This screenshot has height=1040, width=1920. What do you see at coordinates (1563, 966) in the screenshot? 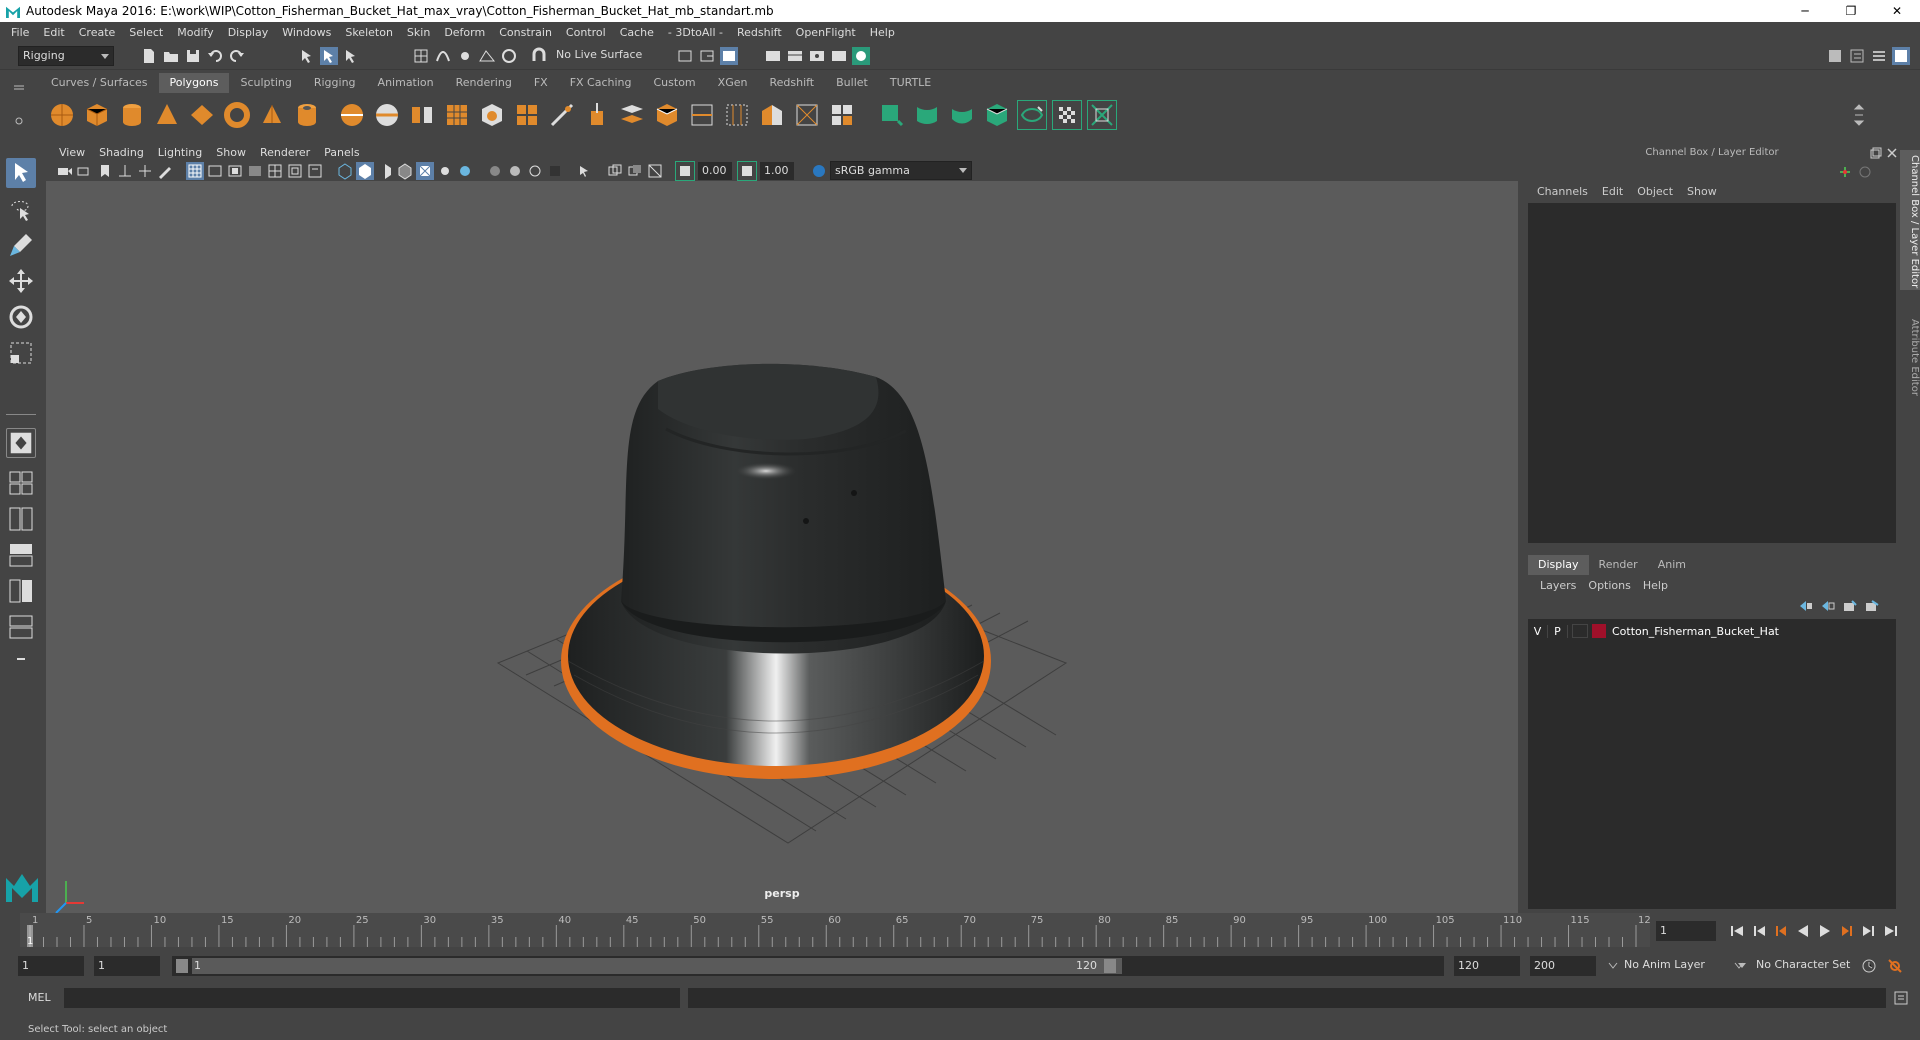
I see `animation-end-field: 200` at bounding box center [1563, 966].